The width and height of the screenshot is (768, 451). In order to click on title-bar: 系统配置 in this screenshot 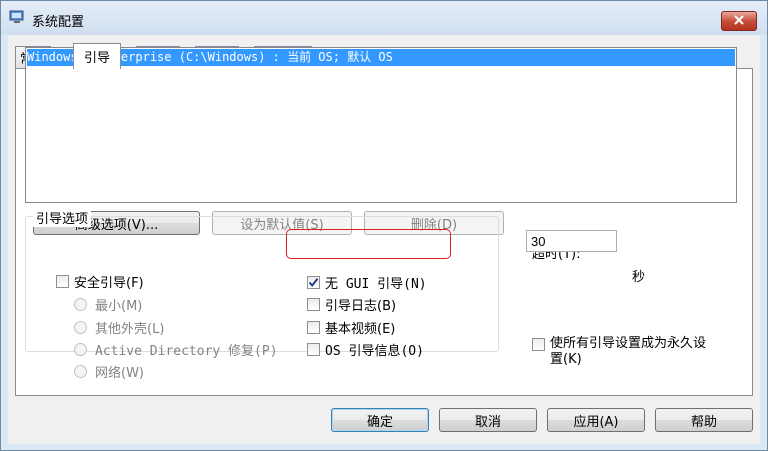, I will do `click(384, 18)`.